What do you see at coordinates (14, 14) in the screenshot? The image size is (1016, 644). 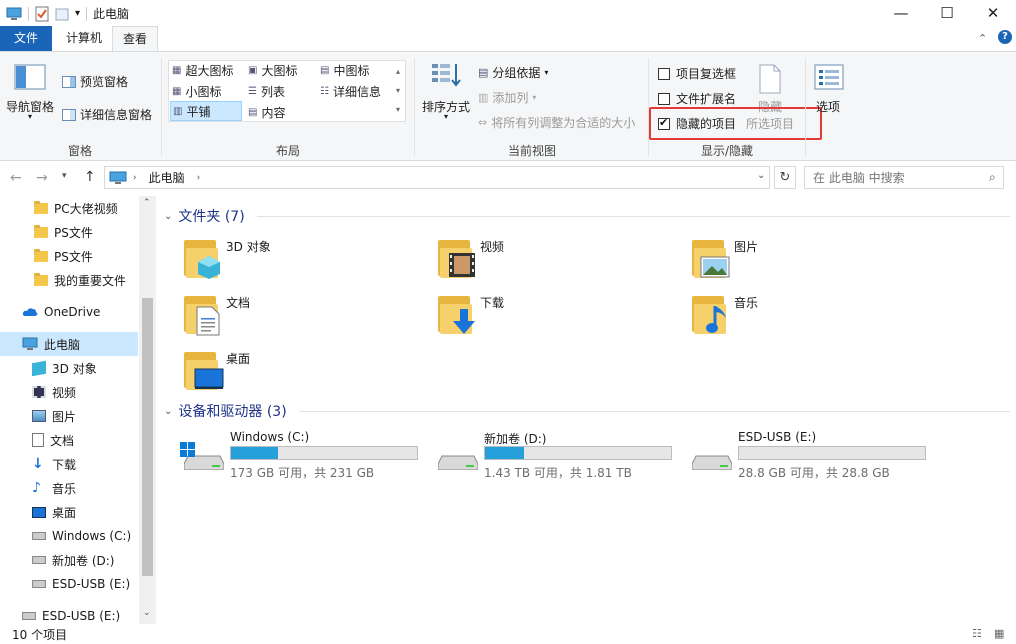 I see `pc-icon` at bounding box center [14, 14].